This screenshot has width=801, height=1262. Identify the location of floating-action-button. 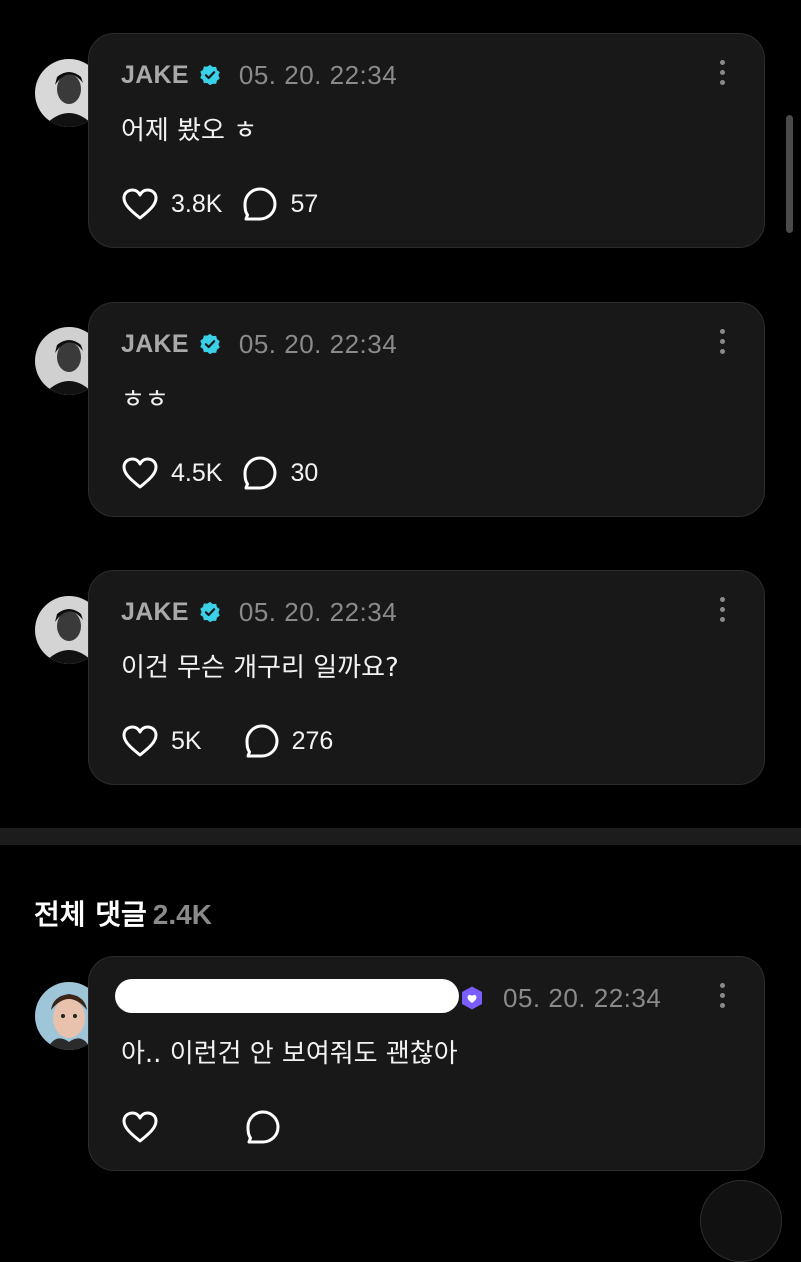
(741, 1221).